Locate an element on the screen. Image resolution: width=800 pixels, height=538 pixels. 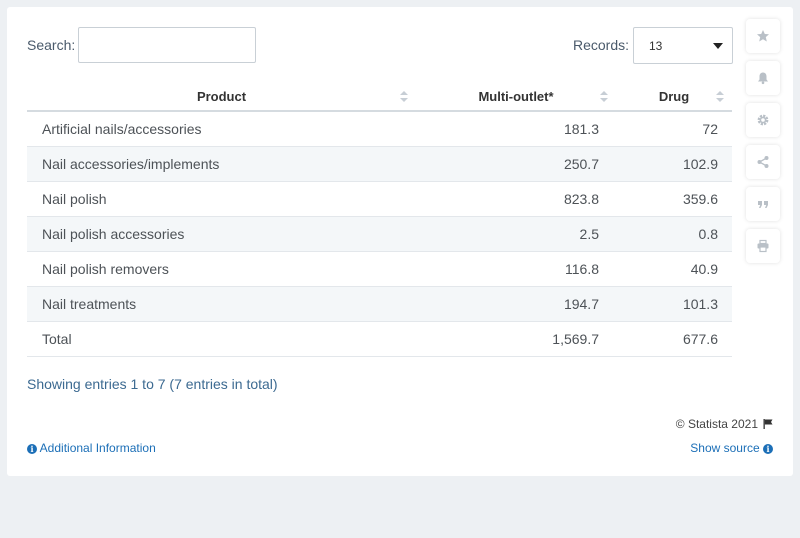
copyright-text: © Statista 2021 is located at coordinates (716, 424).